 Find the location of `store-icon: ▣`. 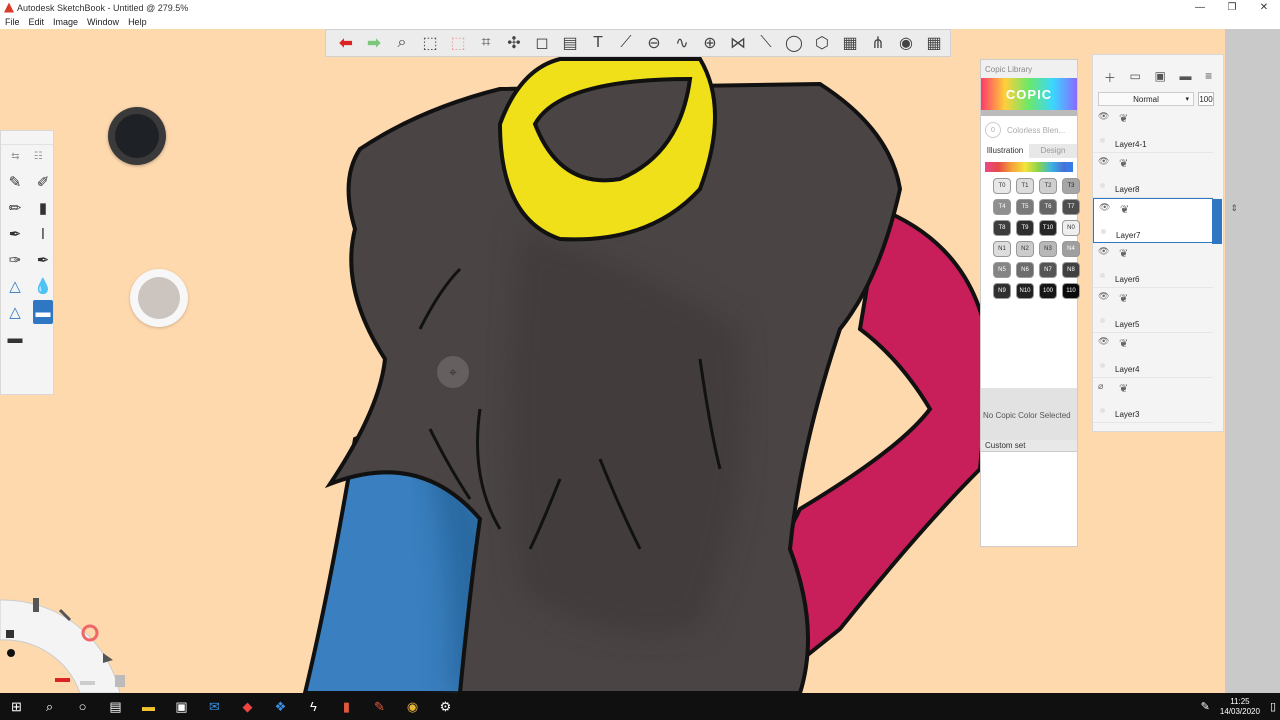

store-icon: ▣ is located at coordinates (181, 706).